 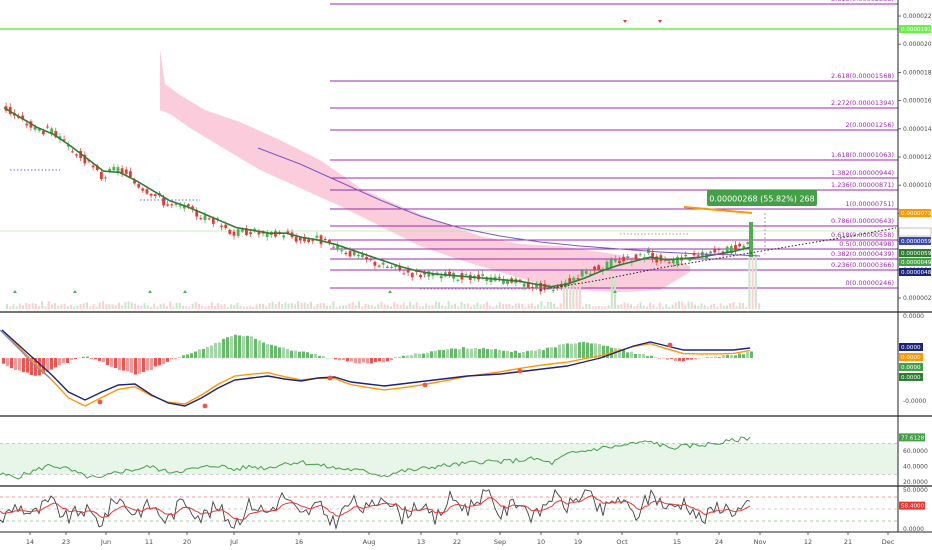 What do you see at coordinates (449, 458) in the screenshot?
I see `rsi-pane` at bounding box center [449, 458].